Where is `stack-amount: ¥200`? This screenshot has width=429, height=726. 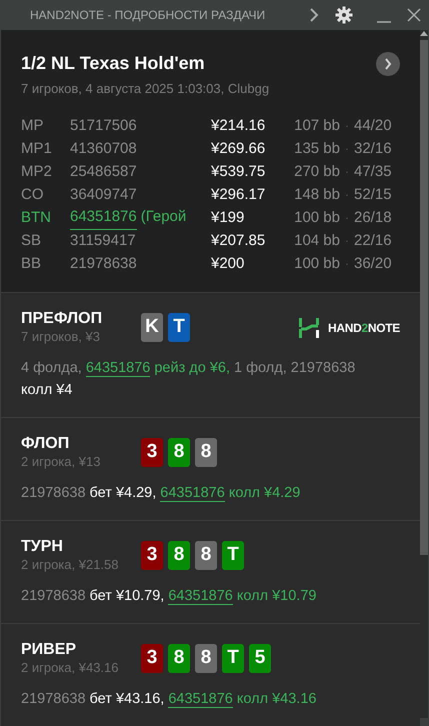 stack-amount: ¥200 is located at coordinates (228, 264).